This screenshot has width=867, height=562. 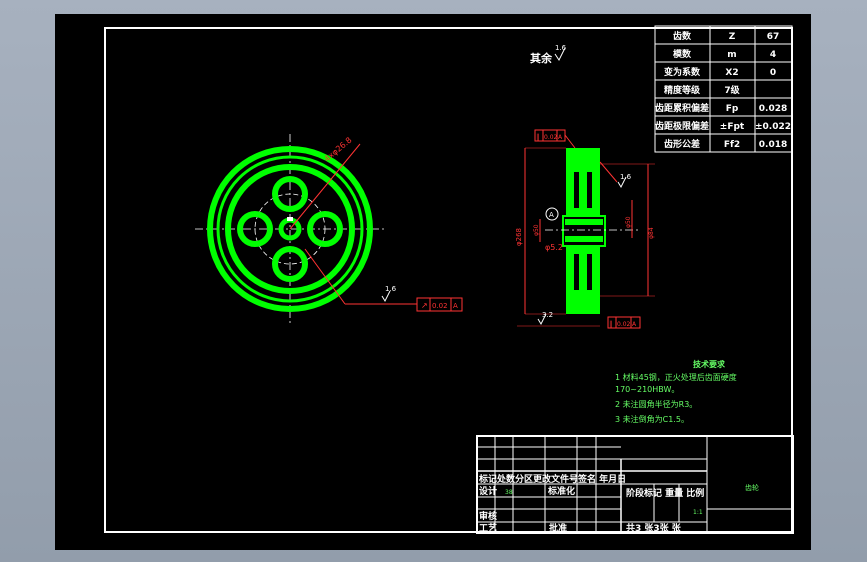 What do you see at coordinates (488, 528) in the screenshot?
I see `tb-process: 工艺` at bounding box center [488, 528].